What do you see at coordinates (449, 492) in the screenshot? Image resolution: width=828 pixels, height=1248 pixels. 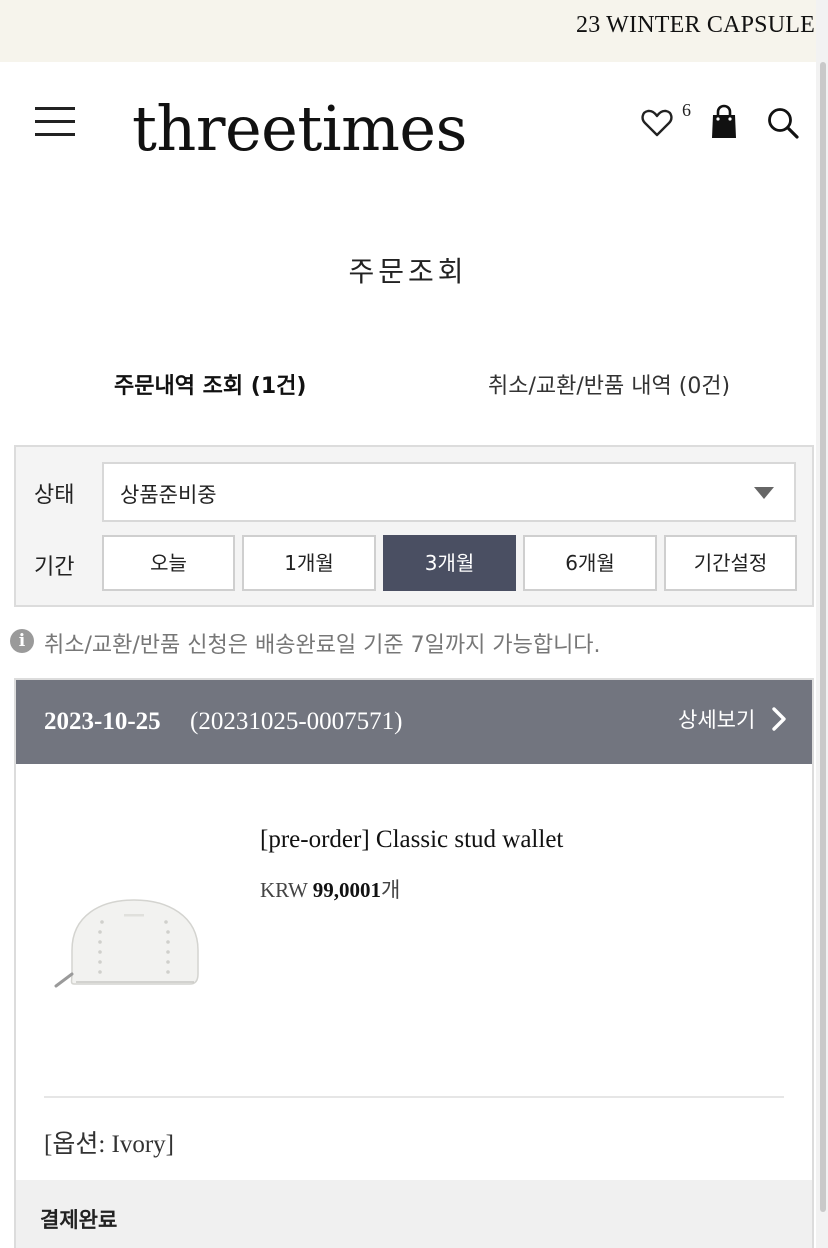 I see `status-select: 상품준비중` at bounding box center [449, 492].